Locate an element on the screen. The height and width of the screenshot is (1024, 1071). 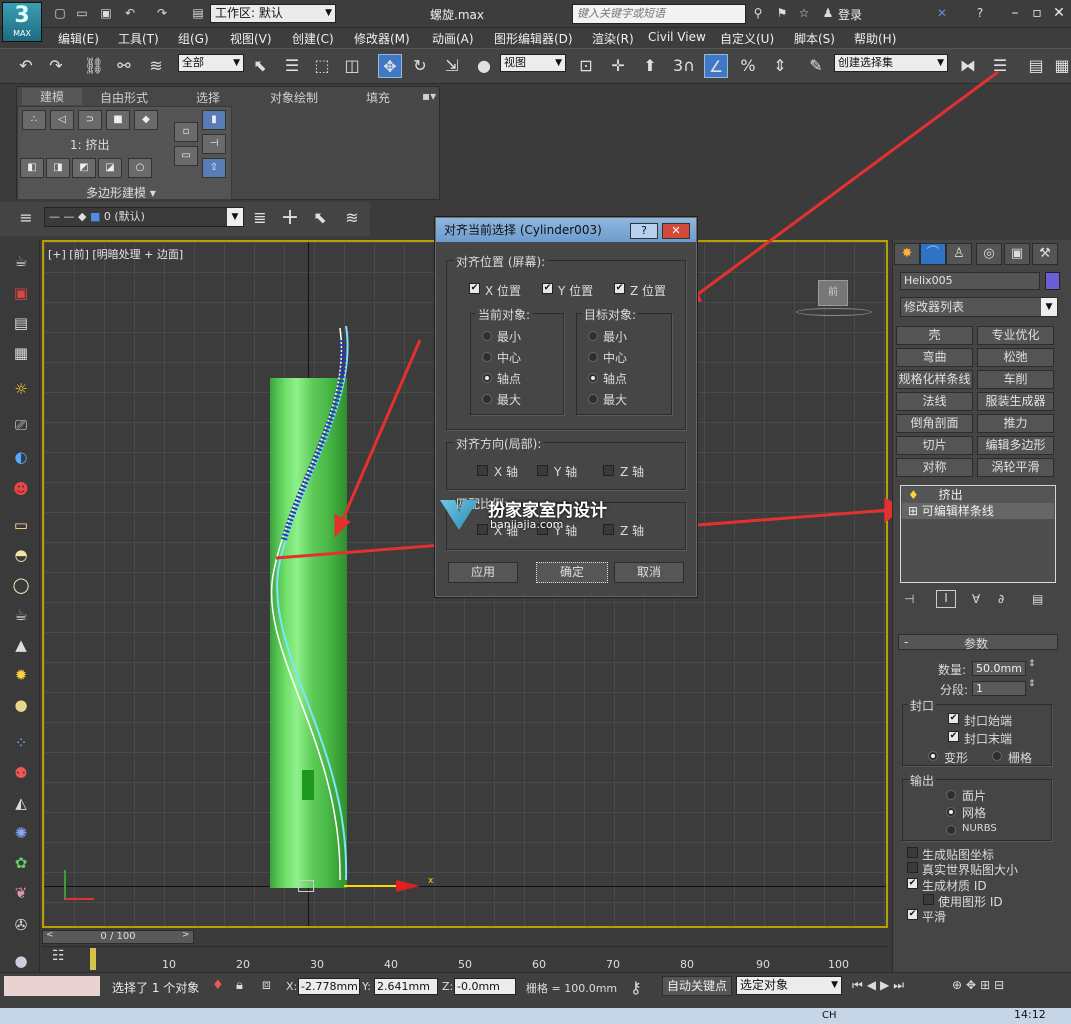
grid-radio is located at coordinates (997, 756).